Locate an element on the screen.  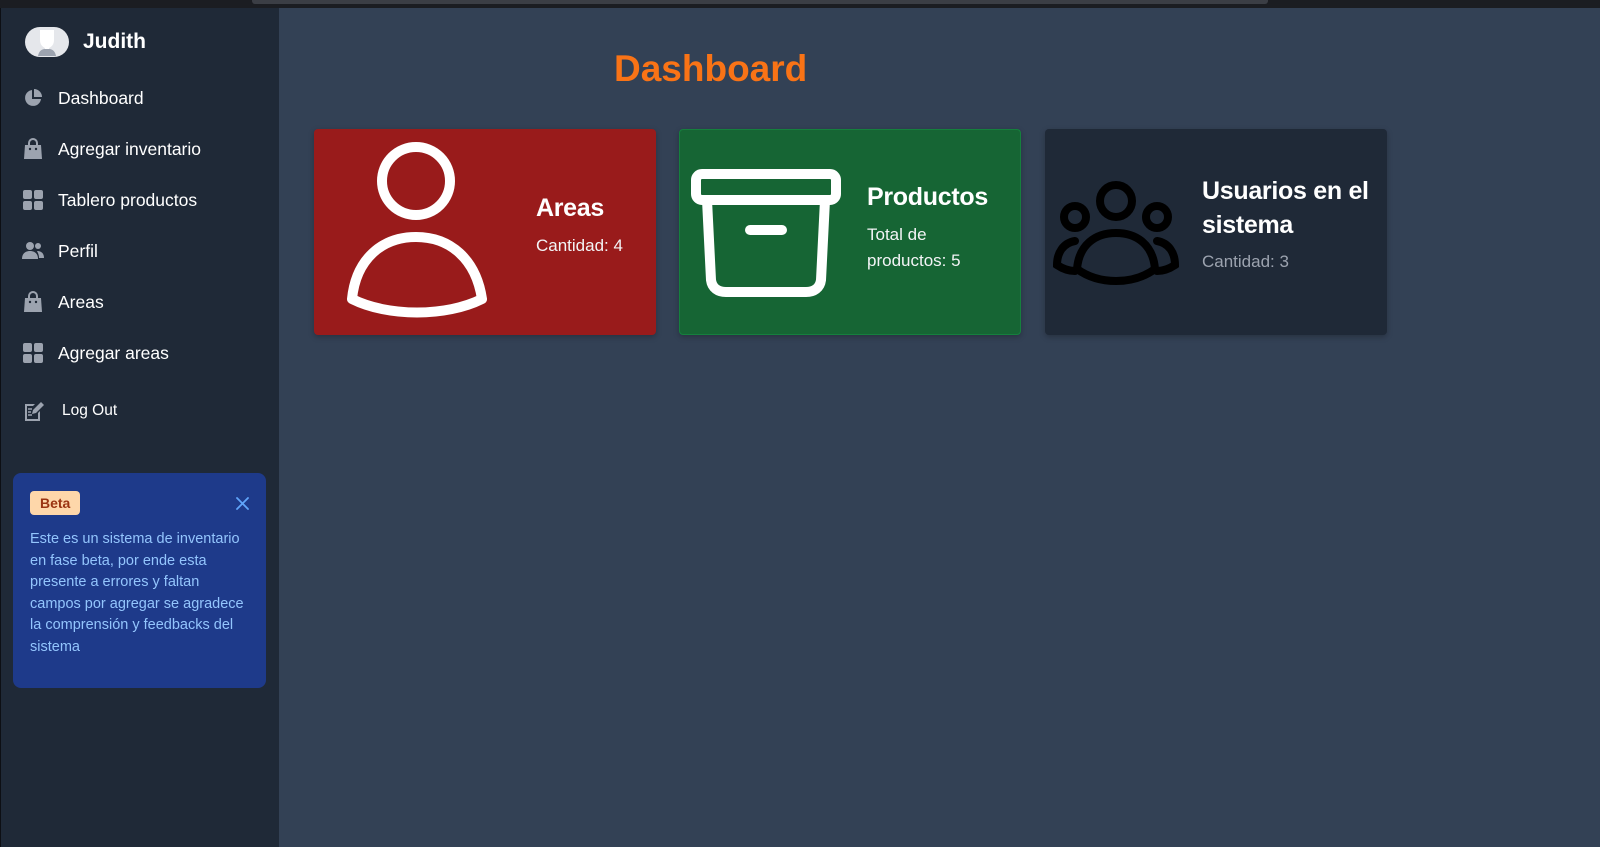
card-subtitle: Cantidad: 4 is located at coordinates (579, 245).